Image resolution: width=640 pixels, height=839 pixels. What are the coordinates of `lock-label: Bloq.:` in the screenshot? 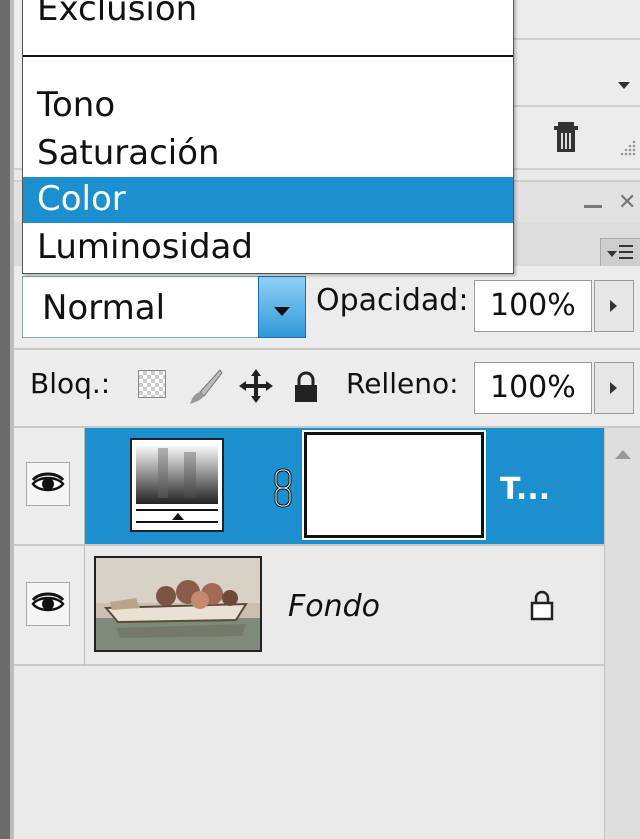 It's located at (70, 383).